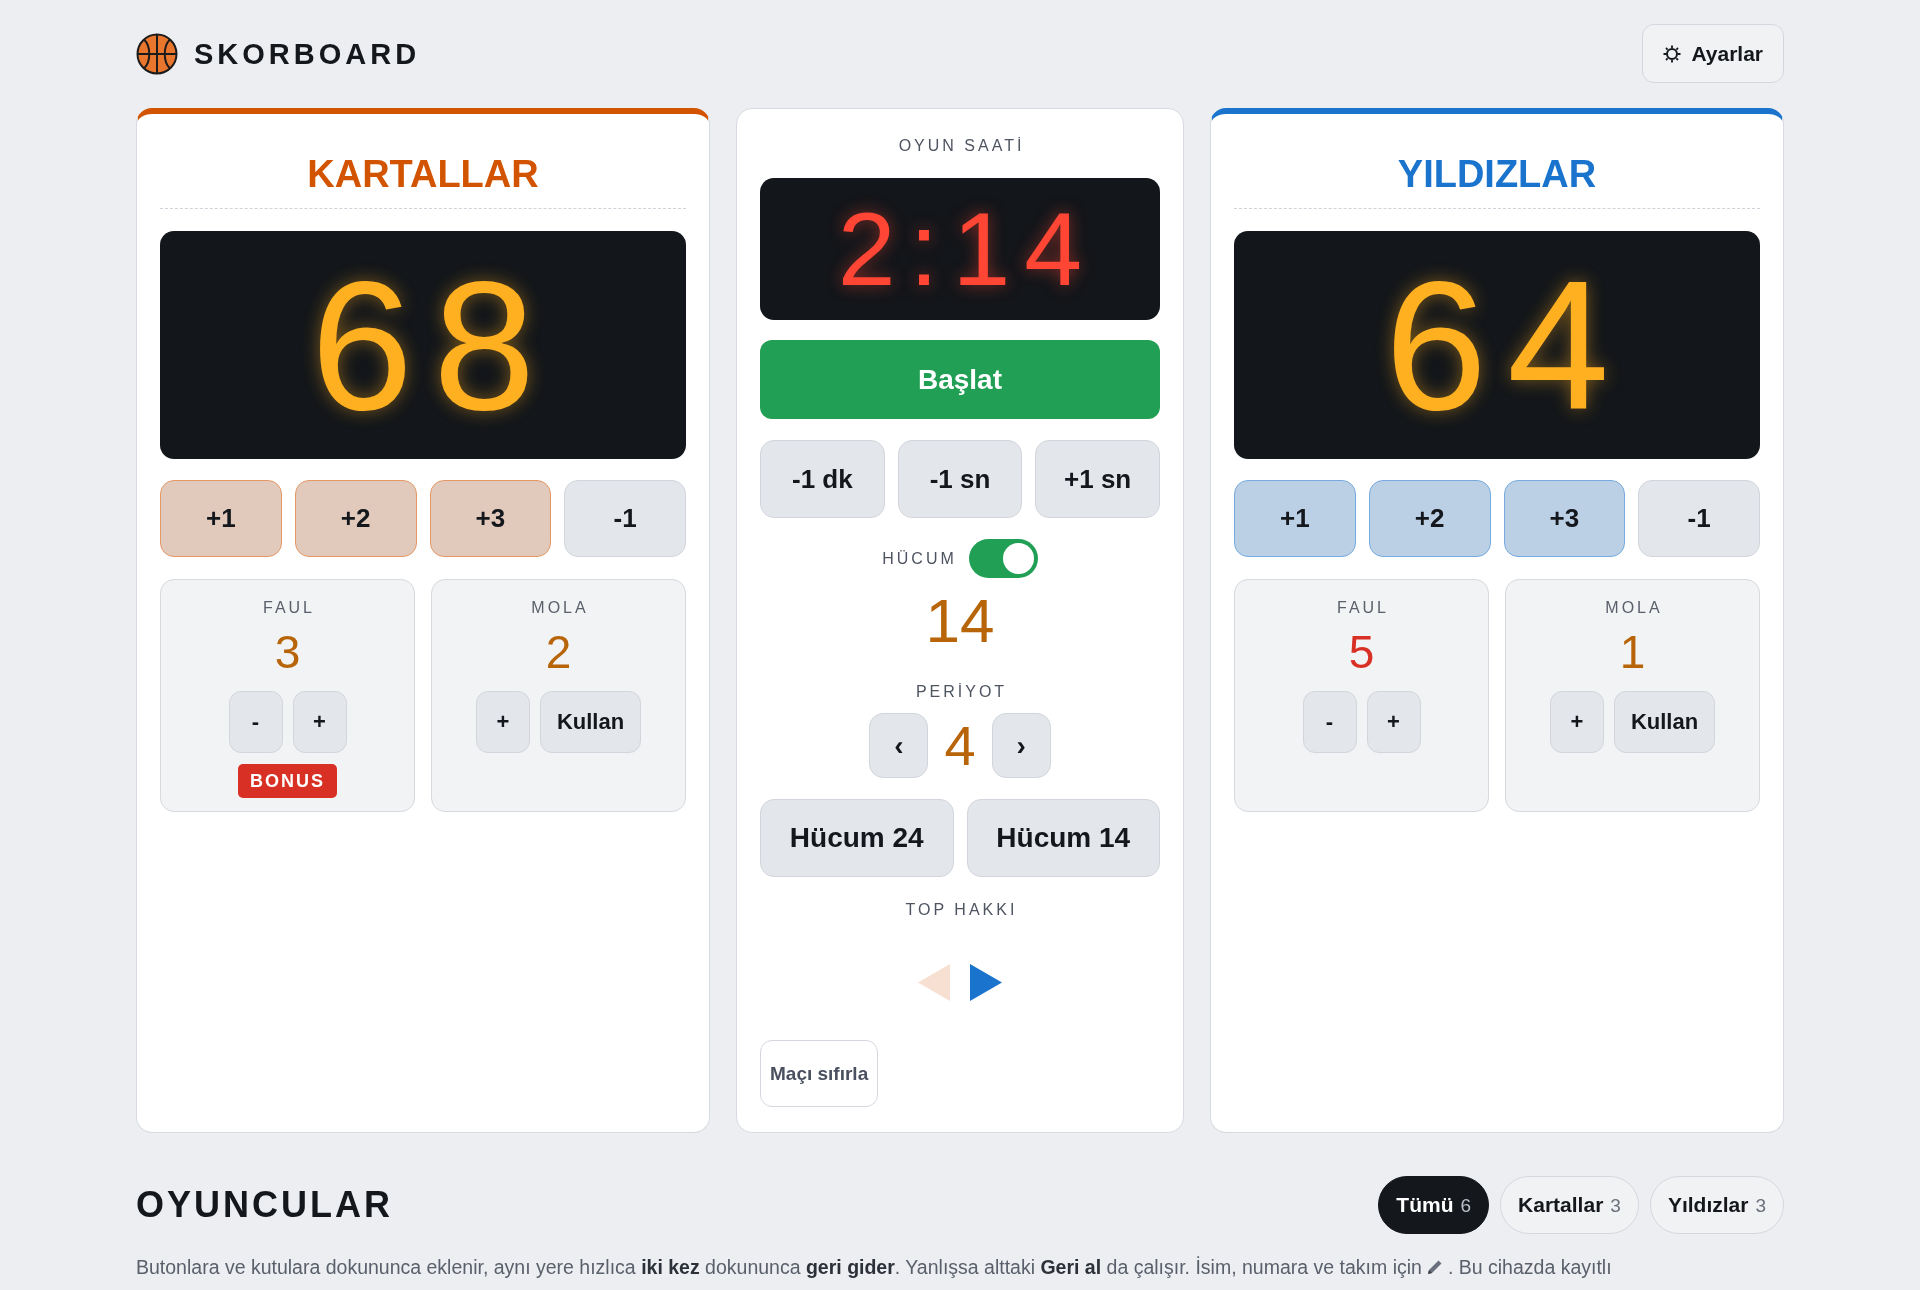  I want to click on time-adjust-button: -1 dk, so click(822, 479).